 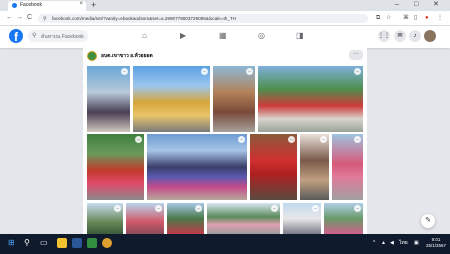 What do you see at coordinates (383, 243) in the screenshot?
I see `network-icon: ▲` at bounding box center [383, 243].